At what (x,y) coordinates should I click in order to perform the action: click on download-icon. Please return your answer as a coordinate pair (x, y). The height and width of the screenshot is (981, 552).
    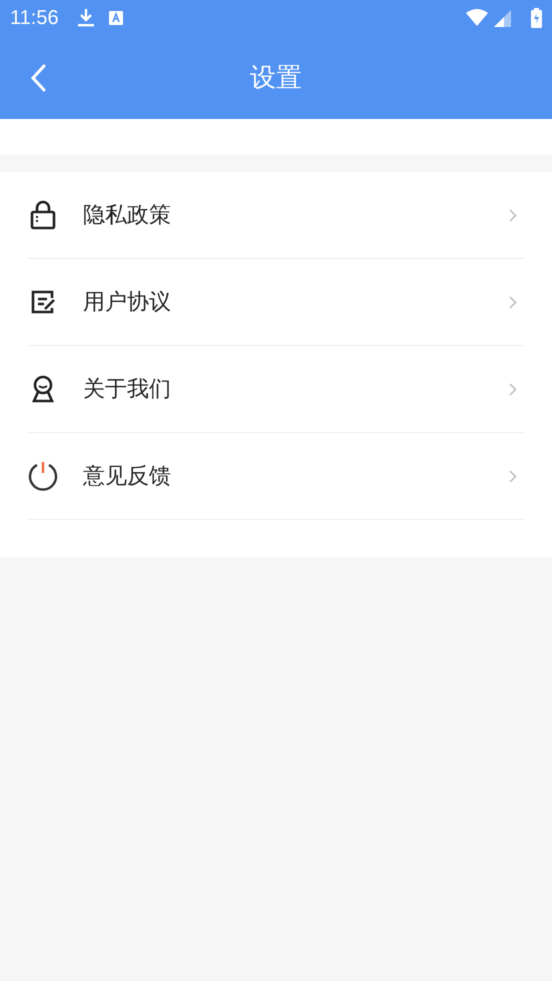
    Looking at the image, I should click on (85, 18).